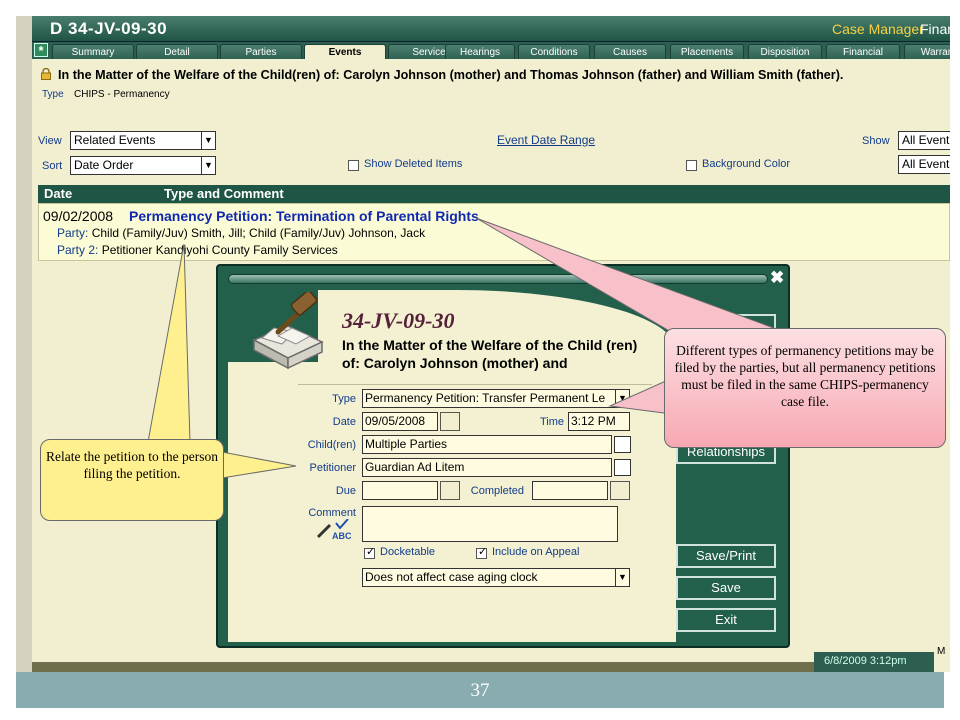  Describe the element at coordinates (451, 577) in the screenshot. I see `aging-clock-value: Does not affect case aging clock` at that location.